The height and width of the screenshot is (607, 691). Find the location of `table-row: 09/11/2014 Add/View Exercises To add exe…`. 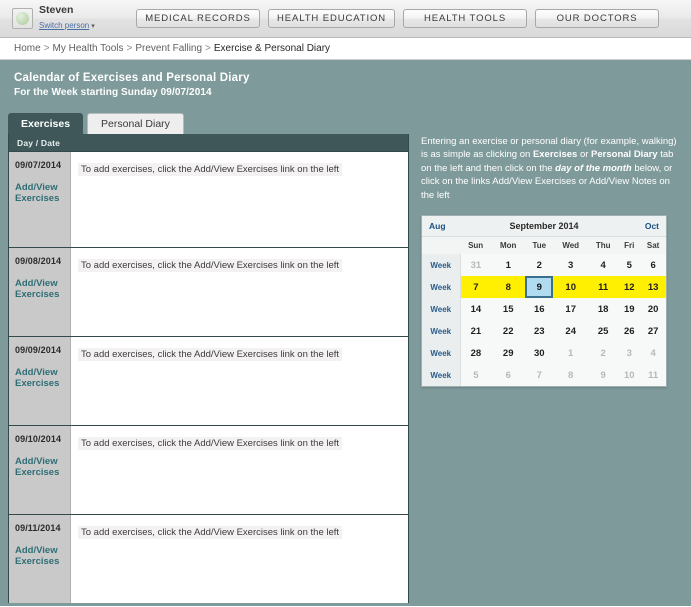

table-row: 09/11/2014 Add/View Exercises To add exe… is located at coordinates (208, 558).